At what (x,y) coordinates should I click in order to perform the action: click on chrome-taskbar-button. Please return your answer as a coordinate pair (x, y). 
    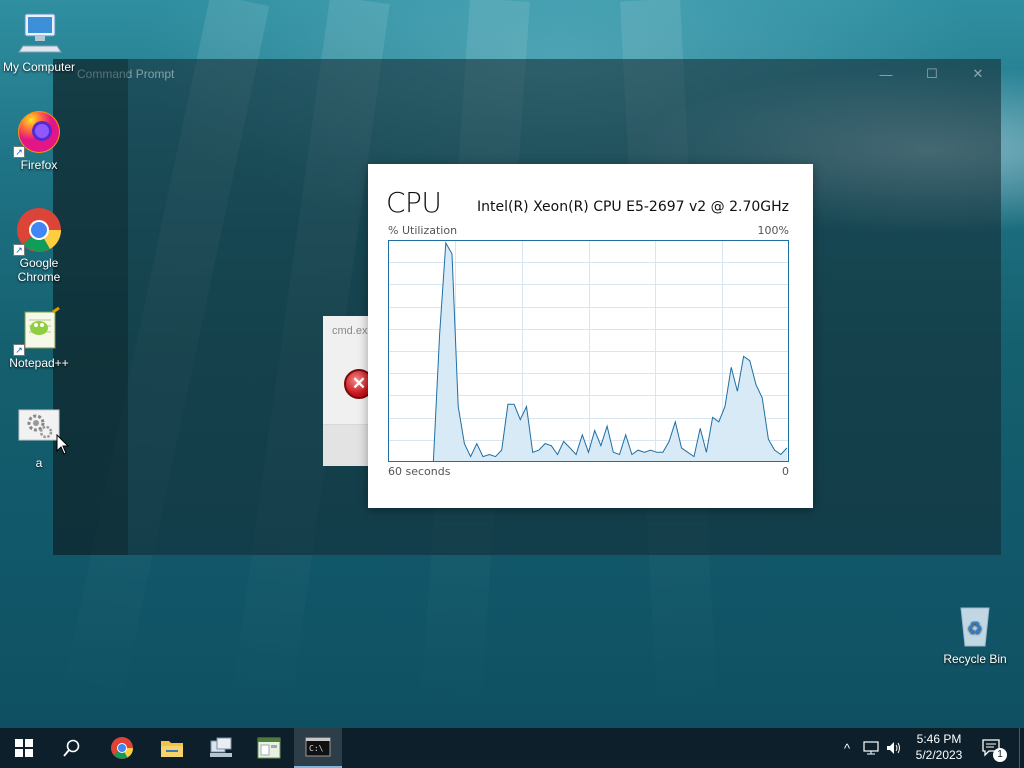
    Looking at the image, I should click on (122, 748).